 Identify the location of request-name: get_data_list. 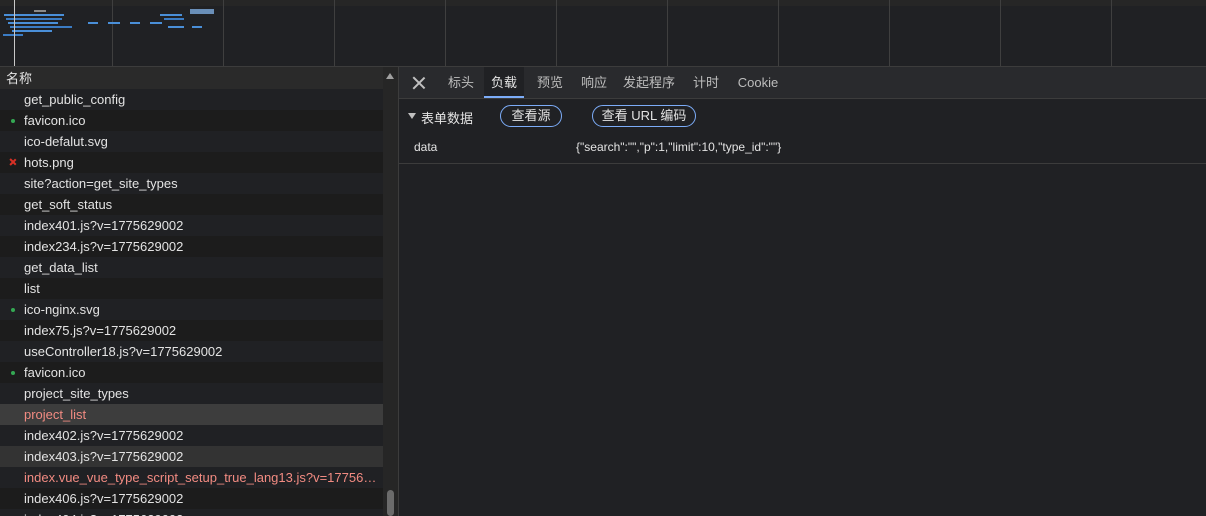
(61, 267).